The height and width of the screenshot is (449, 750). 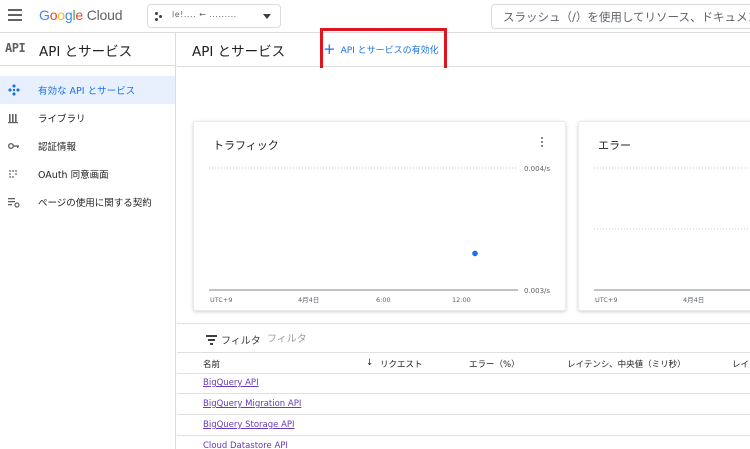 I want to click on table-row: Cloud Datastore API, so click(x=463, y=443).